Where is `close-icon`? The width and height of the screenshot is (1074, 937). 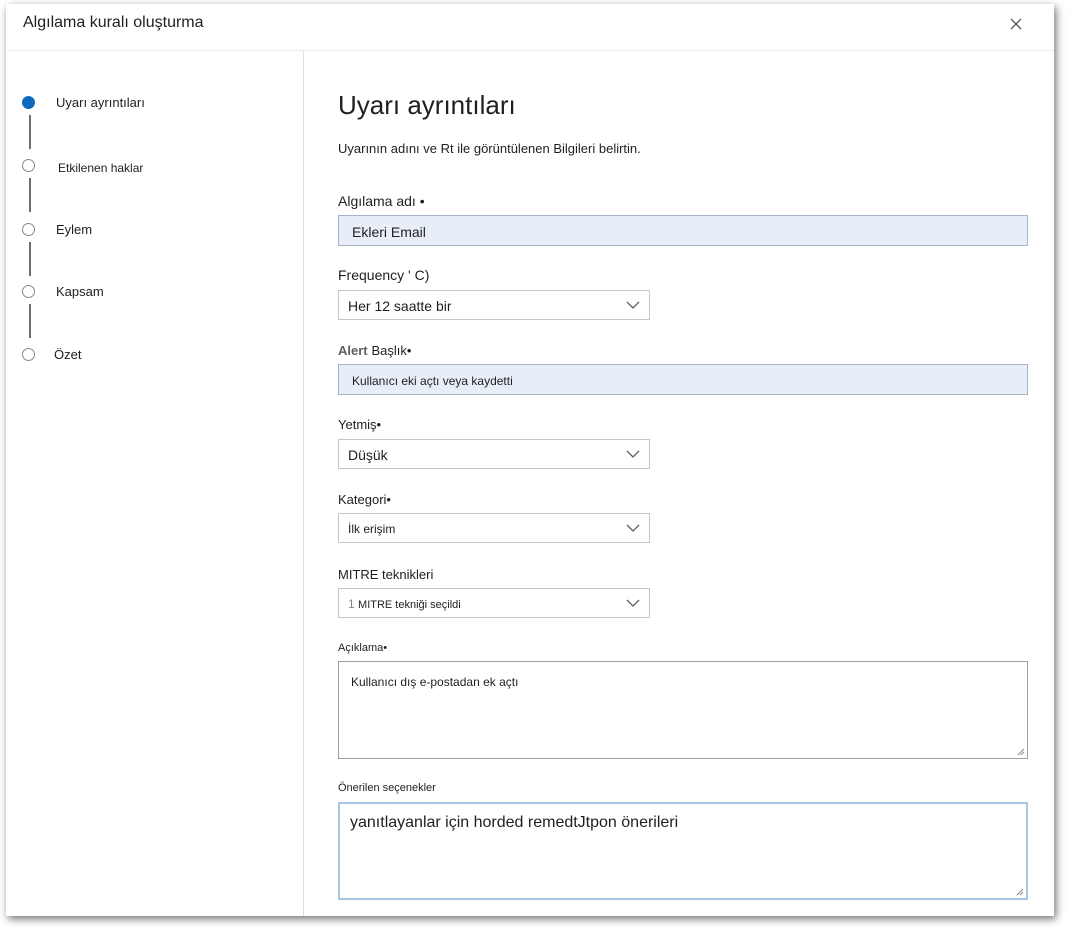 close-icon is located at coordinates (1016, 24).